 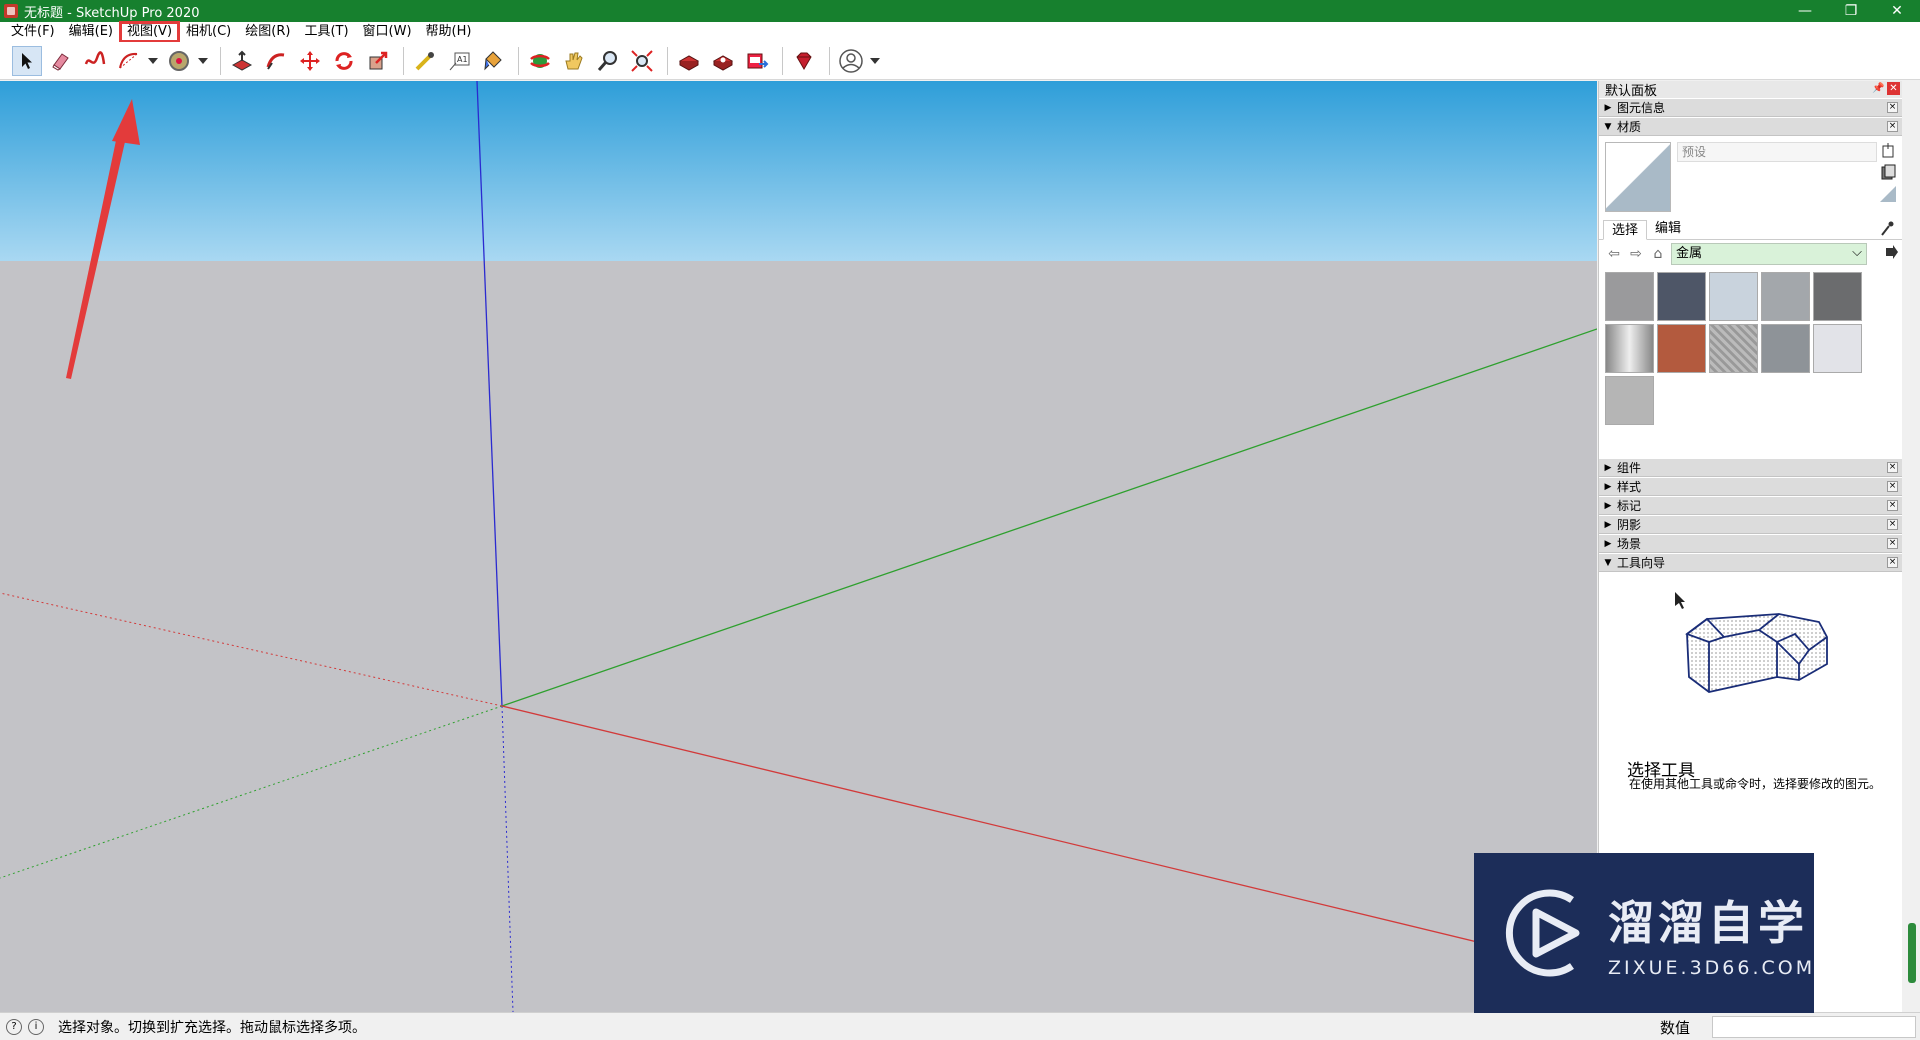 I want to click on measurements-input, so click(x=1814, y=1027).